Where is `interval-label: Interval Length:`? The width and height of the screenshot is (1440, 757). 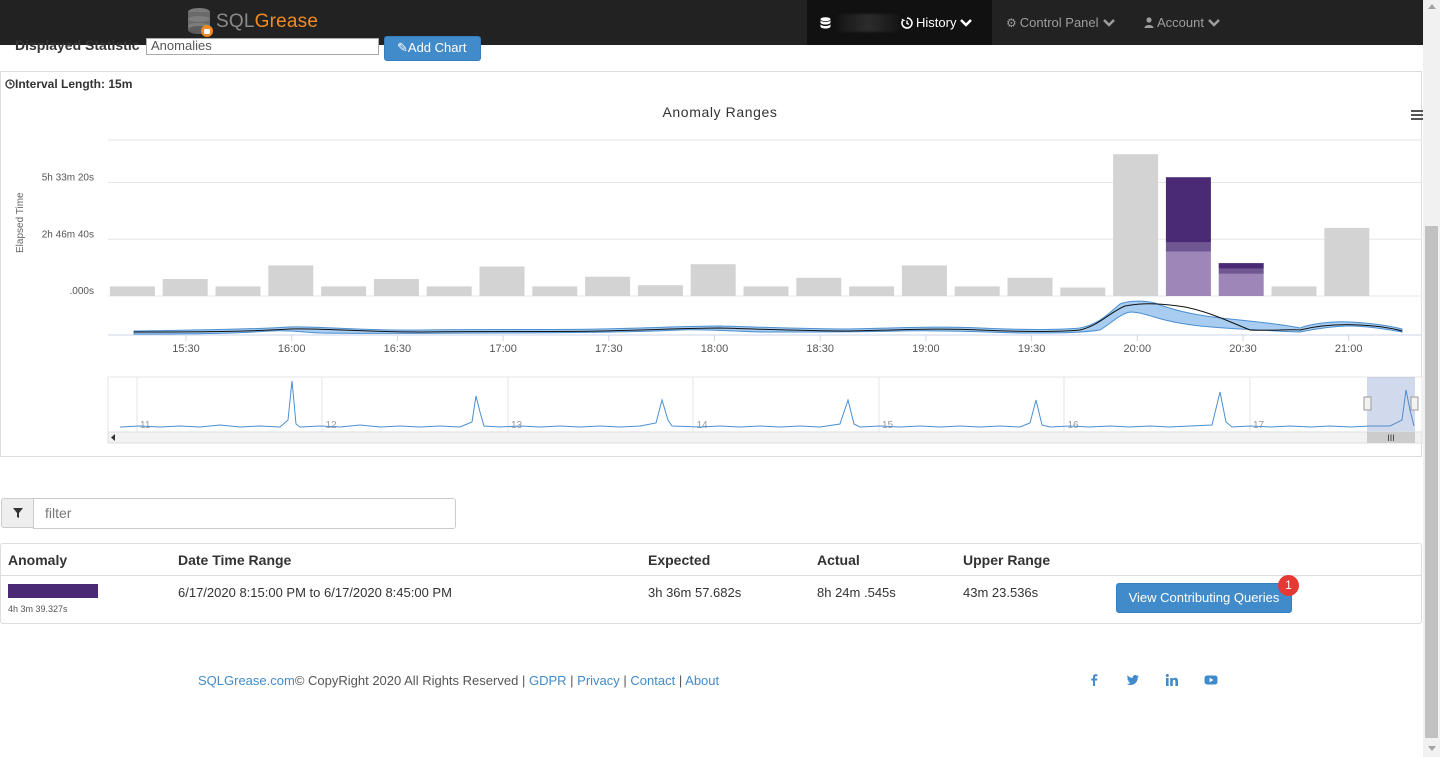
interval-label: Interval Length: is located at coordinates (60, 84).